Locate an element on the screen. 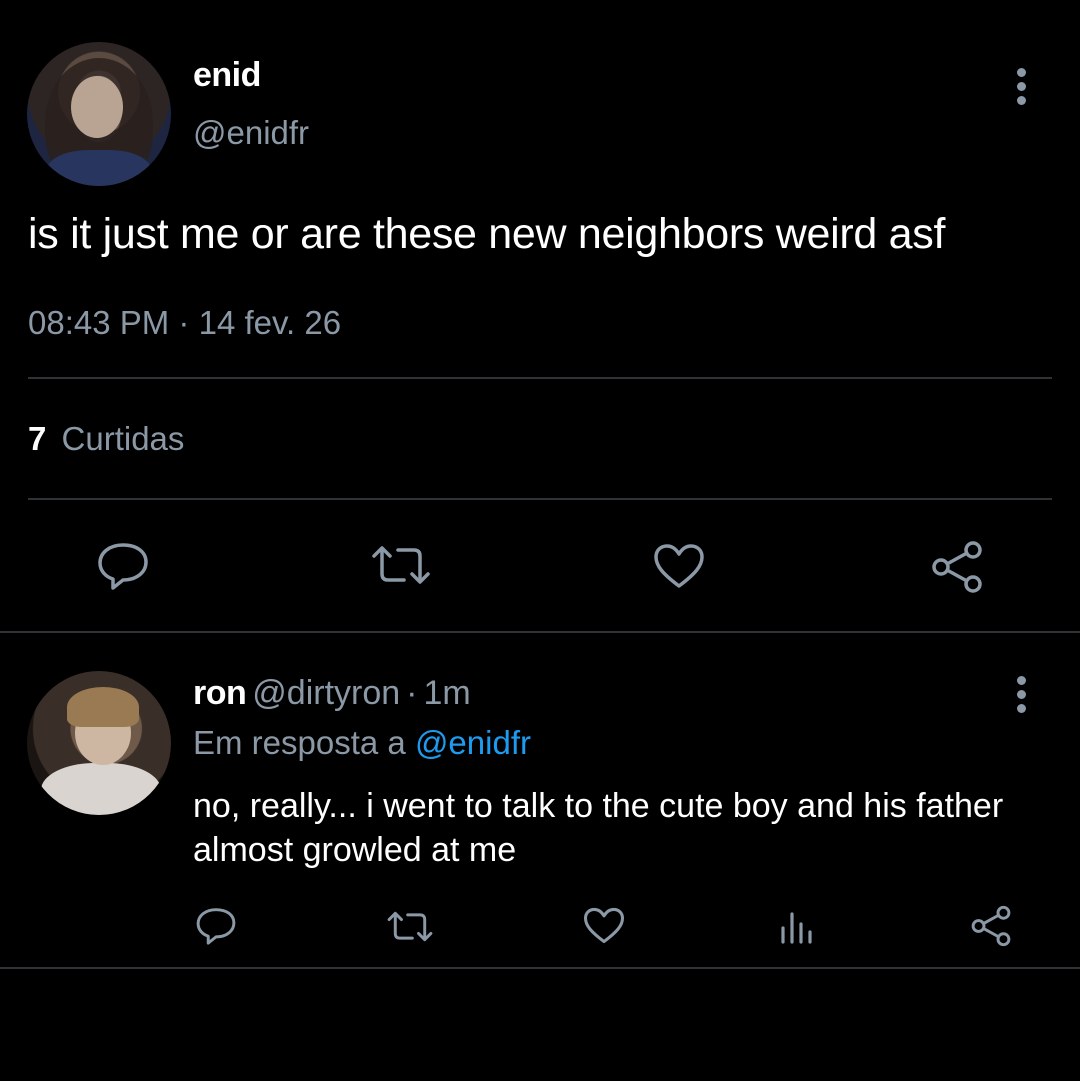  analytics-icon is located at coordinates (796, 928).